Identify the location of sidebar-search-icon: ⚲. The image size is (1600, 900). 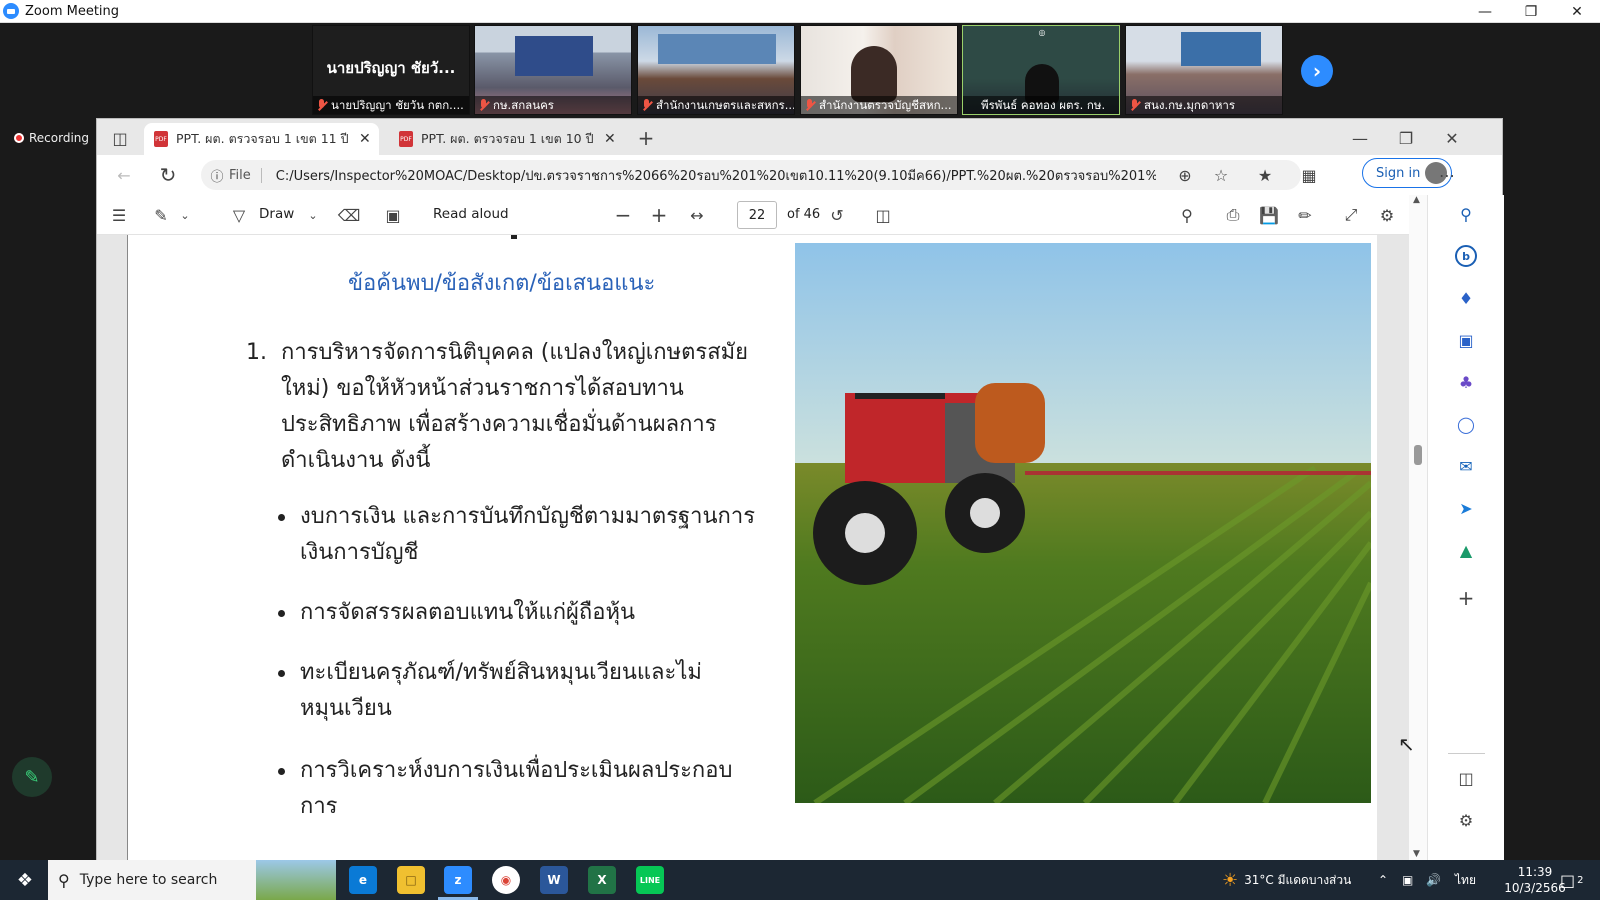
(1466, 214).